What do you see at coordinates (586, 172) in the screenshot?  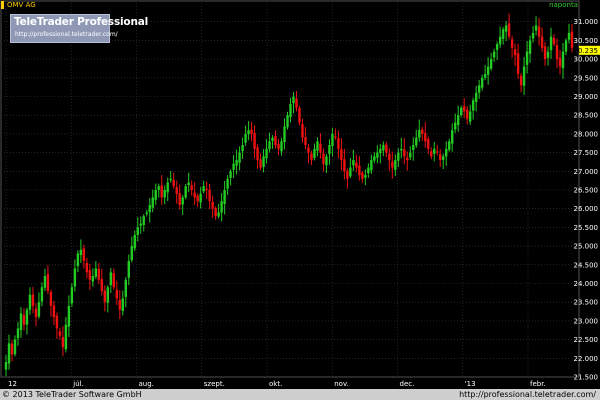 I see `y-tick-label: 27.000` at bounding box center [586, 172].